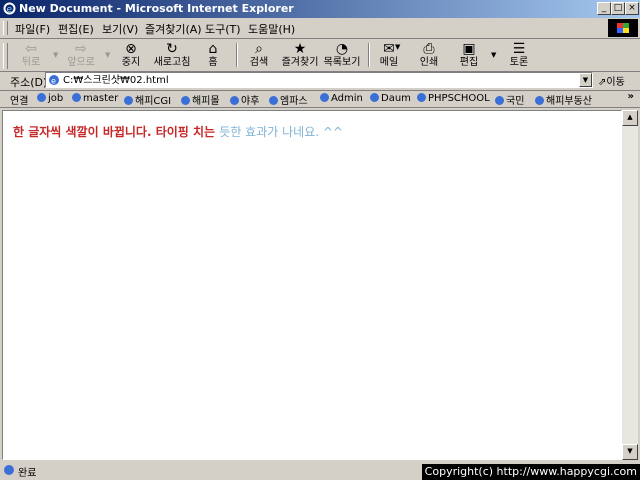  I want to click on link-label: 야후, so click(250, 101).